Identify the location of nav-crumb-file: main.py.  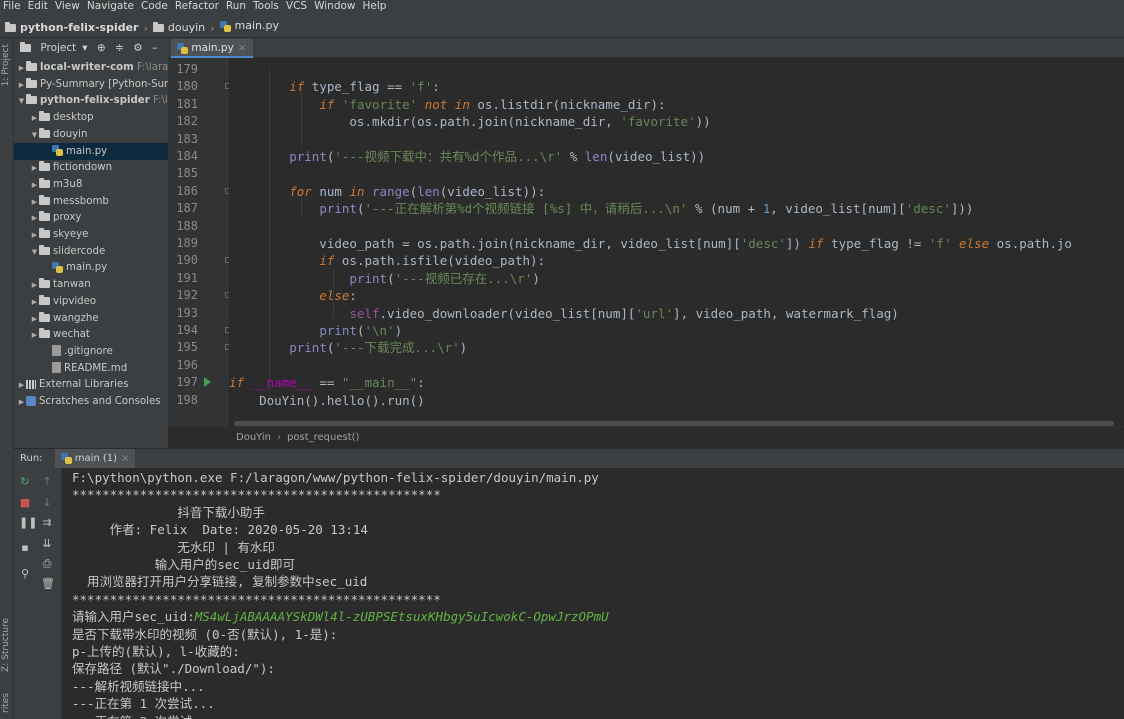
(249, 26).